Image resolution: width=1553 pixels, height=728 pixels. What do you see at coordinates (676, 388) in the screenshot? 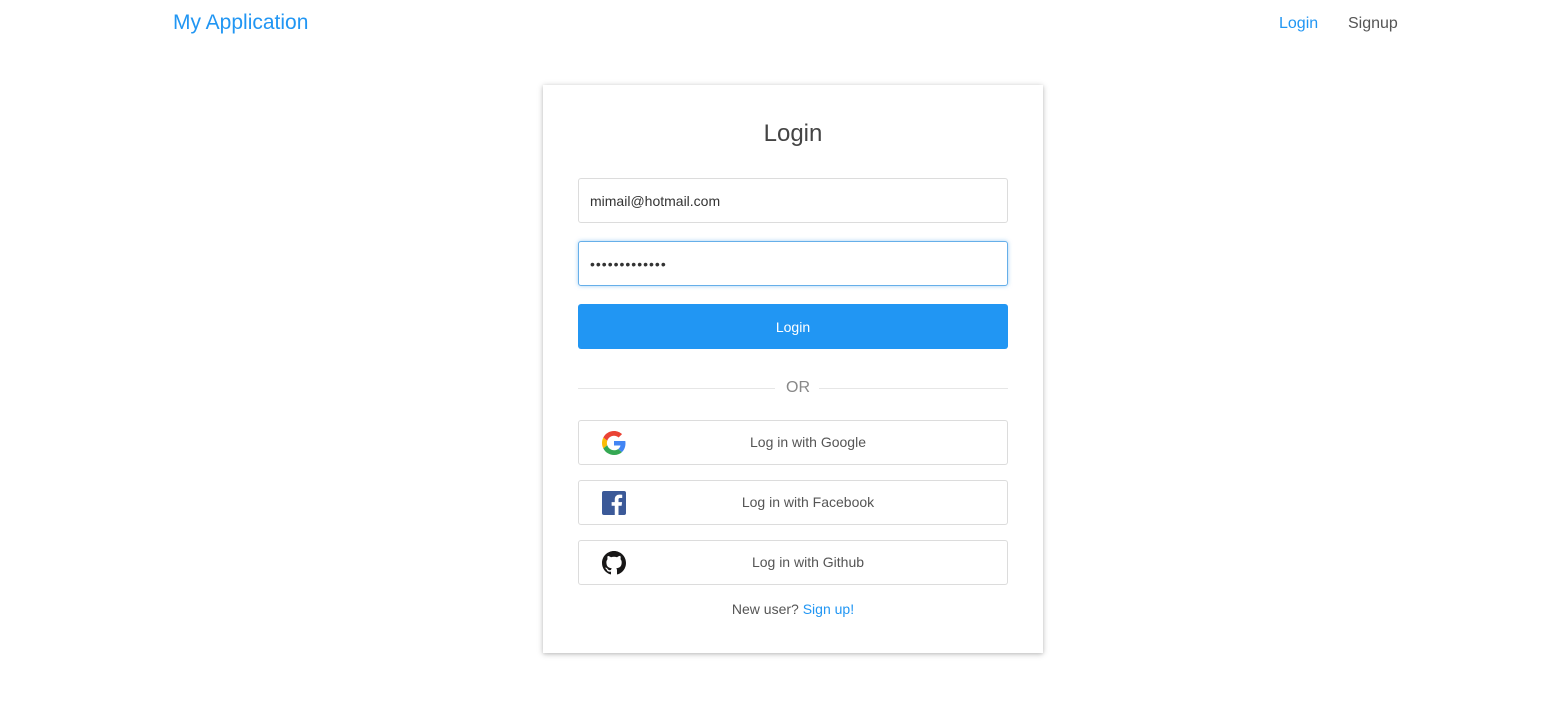
I see `divider-line-left` at bounding box center [676, 388].